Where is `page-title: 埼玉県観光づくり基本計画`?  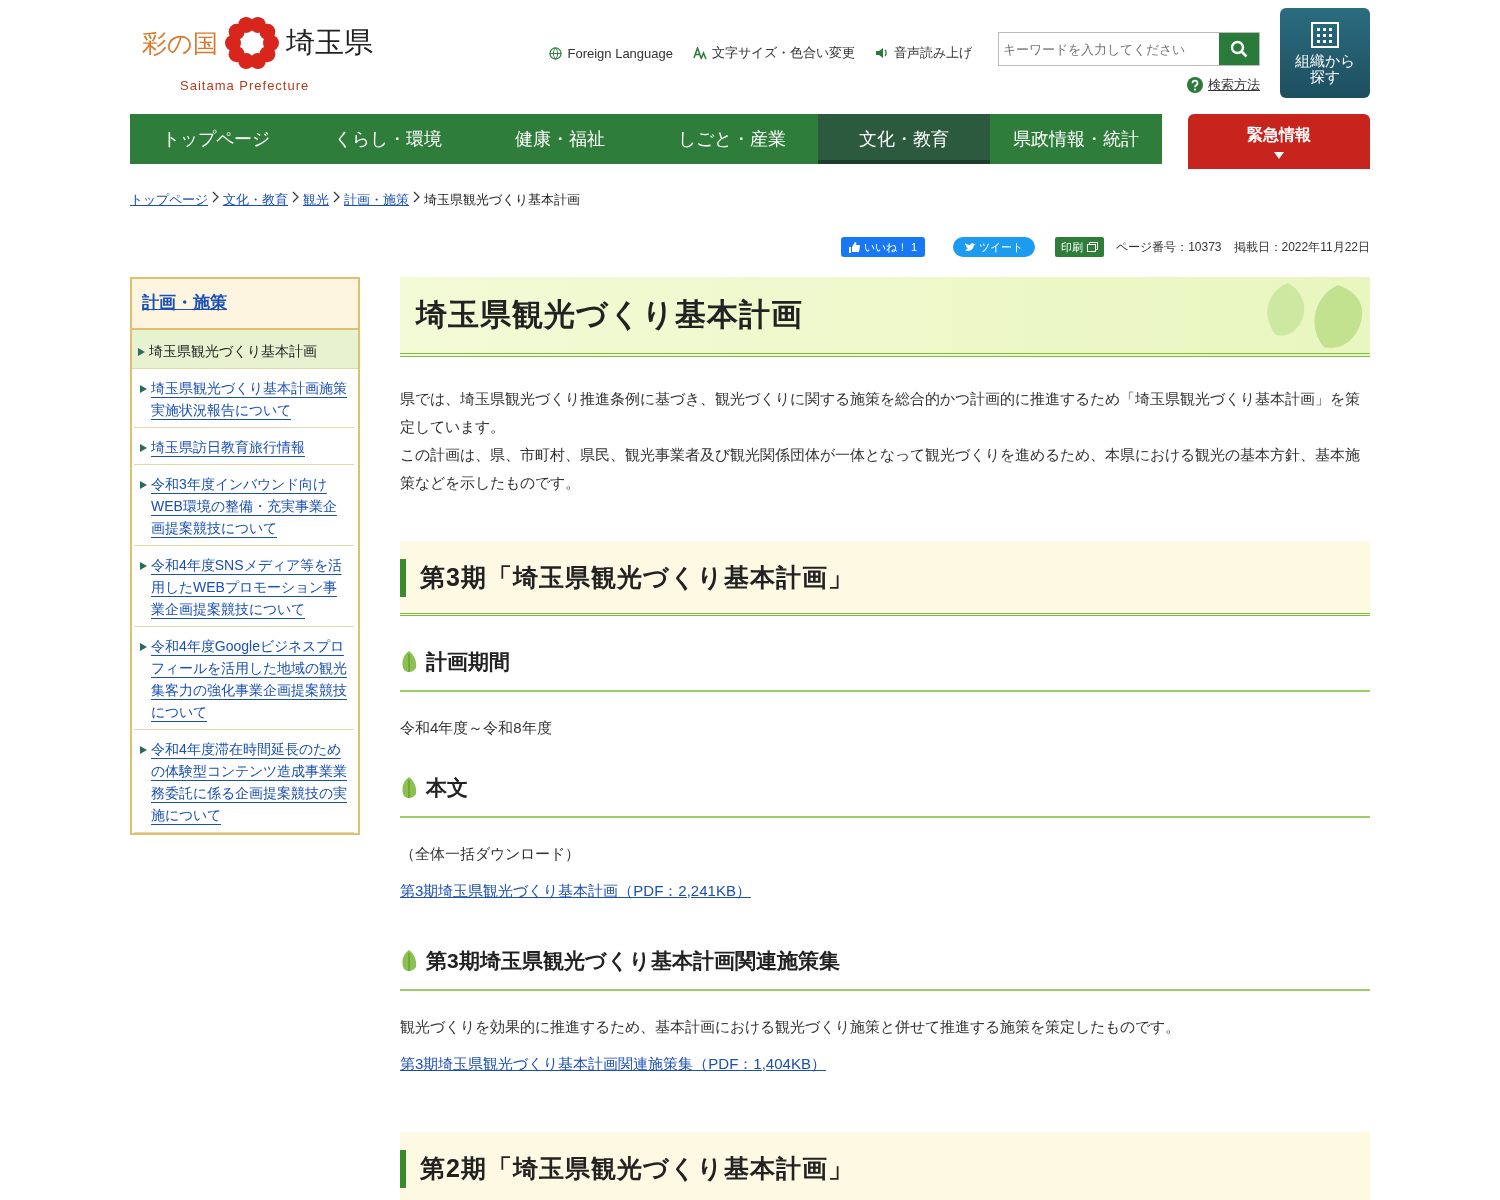
page-title: 埼玉県観光づくり基本計画 is located at coordinates (609, 315).